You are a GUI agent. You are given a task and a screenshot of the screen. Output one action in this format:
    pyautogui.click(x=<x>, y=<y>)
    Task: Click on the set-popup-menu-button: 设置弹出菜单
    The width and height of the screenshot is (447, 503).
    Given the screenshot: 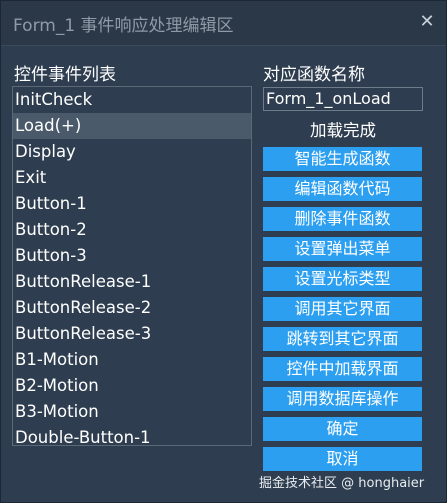 What is the action you would take?
    pyautogui.click(x=342, y=249)
    